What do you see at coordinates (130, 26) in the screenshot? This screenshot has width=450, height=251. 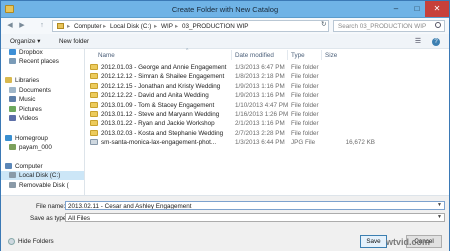 I see `breadcrumb-local-disk: Local Disk (C:)` at bounding box center [130, 26].